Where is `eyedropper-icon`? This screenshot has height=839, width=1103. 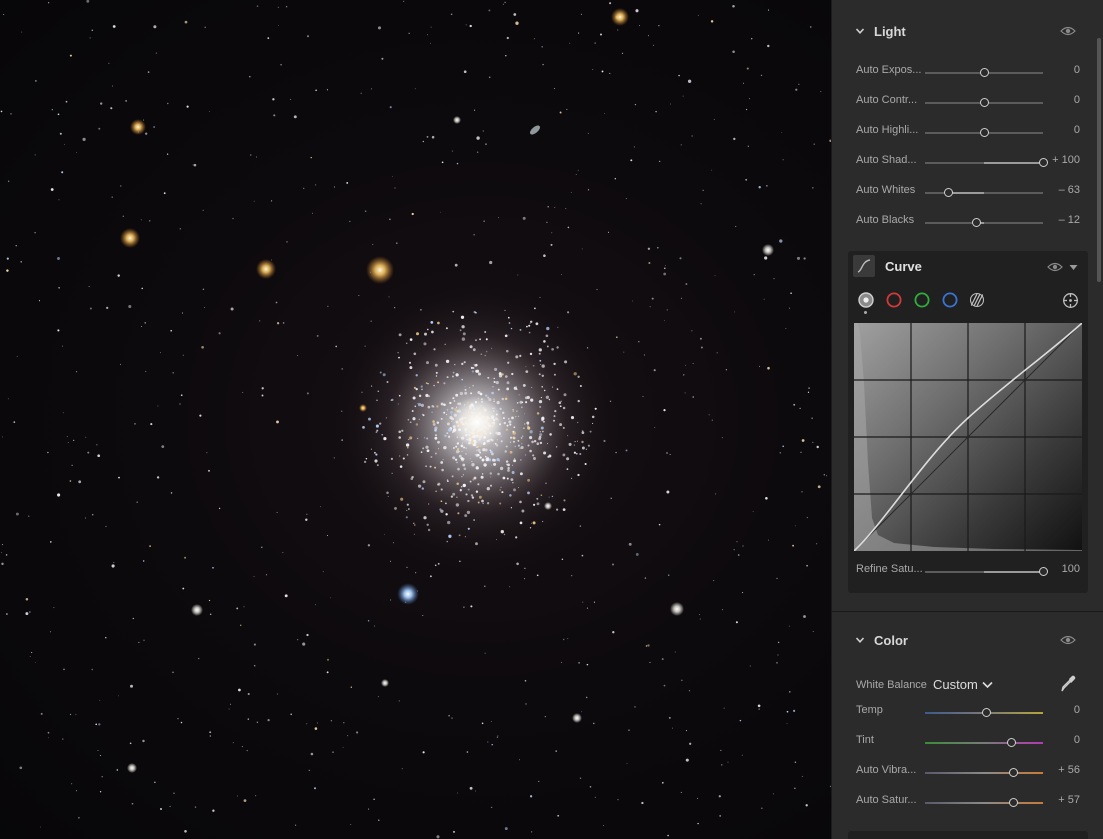
eyedropper-icon is located at coordinates (1068, 684).